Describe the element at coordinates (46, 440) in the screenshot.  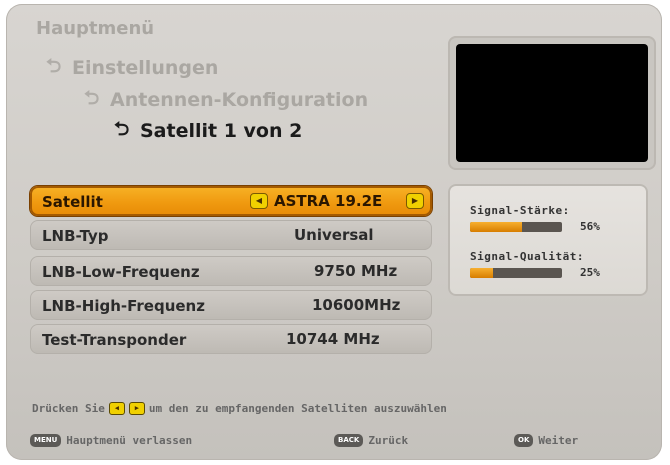
I see `menu-key-icon: MENU` at that location.